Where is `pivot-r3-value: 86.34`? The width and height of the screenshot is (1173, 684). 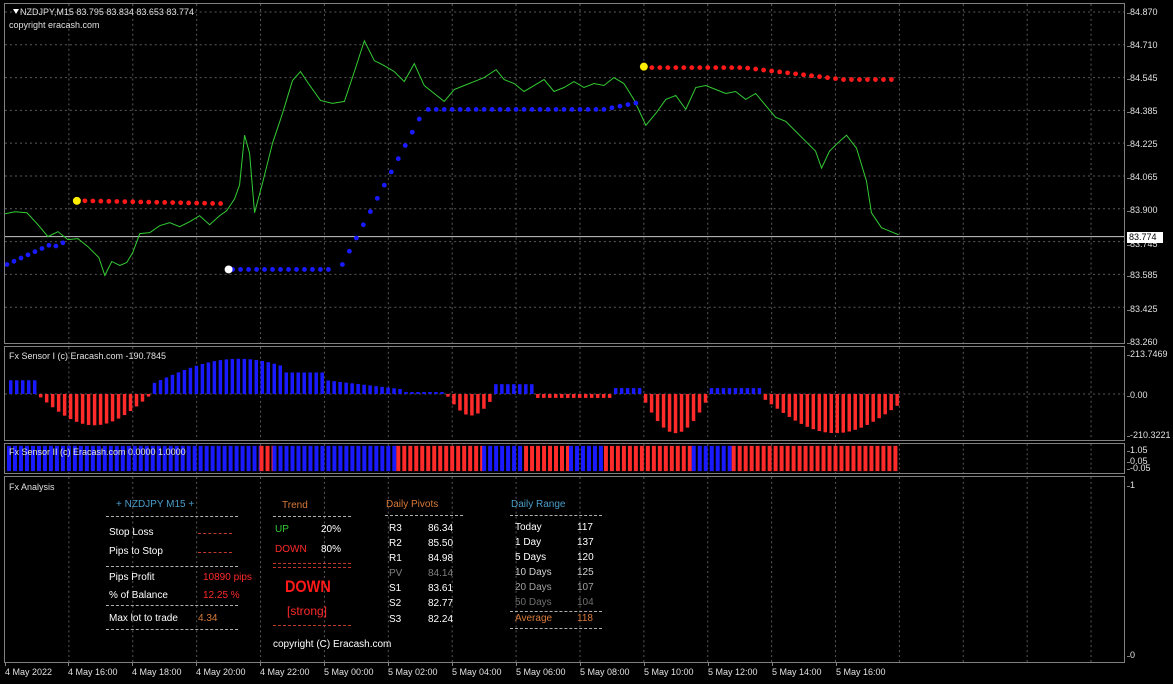 pivot-r3-value: 86.34 is located at coordinates (441, 528).